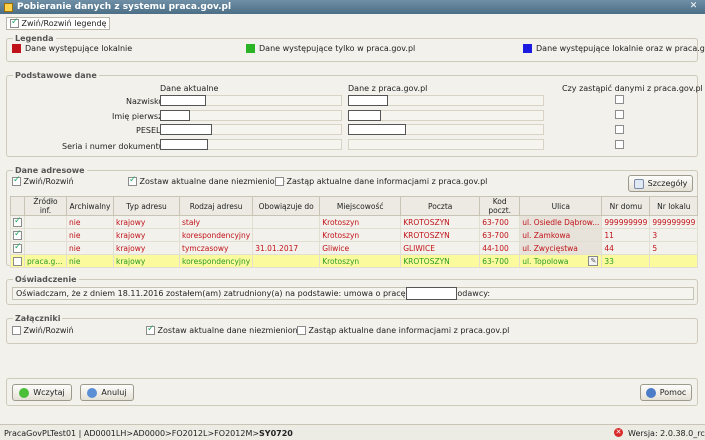  I want to click on legend-toggle-checkbox, so click(14, 22).